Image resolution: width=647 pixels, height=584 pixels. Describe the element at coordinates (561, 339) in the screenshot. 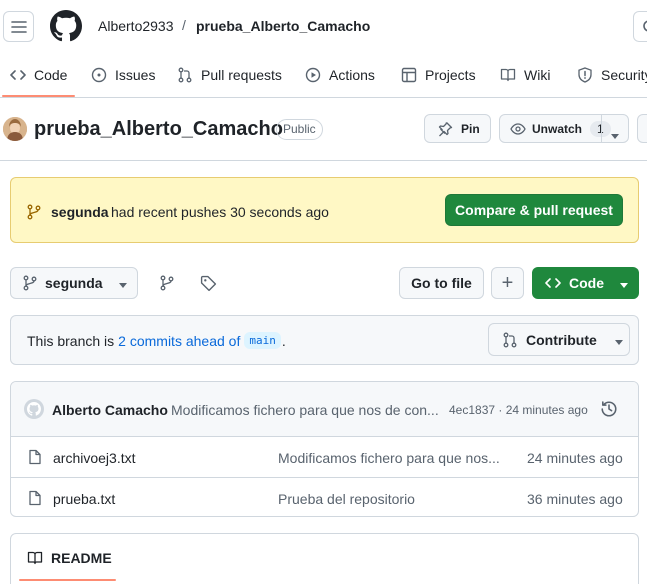

I see `contribute-label: Contribute` at that location.